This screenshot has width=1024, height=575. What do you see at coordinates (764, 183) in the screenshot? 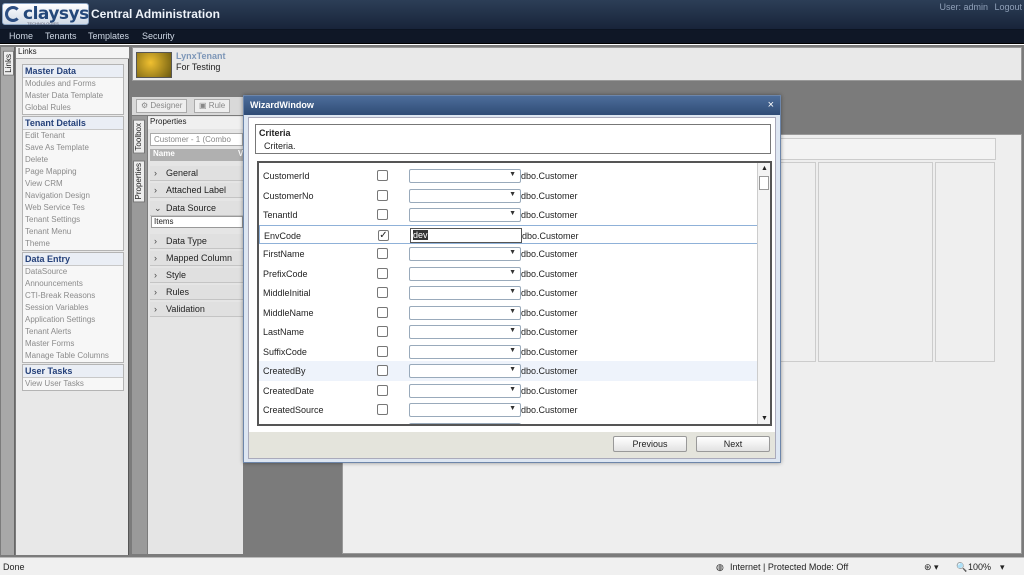
I see `scroll-thumb` at bounding box center [764, 183].